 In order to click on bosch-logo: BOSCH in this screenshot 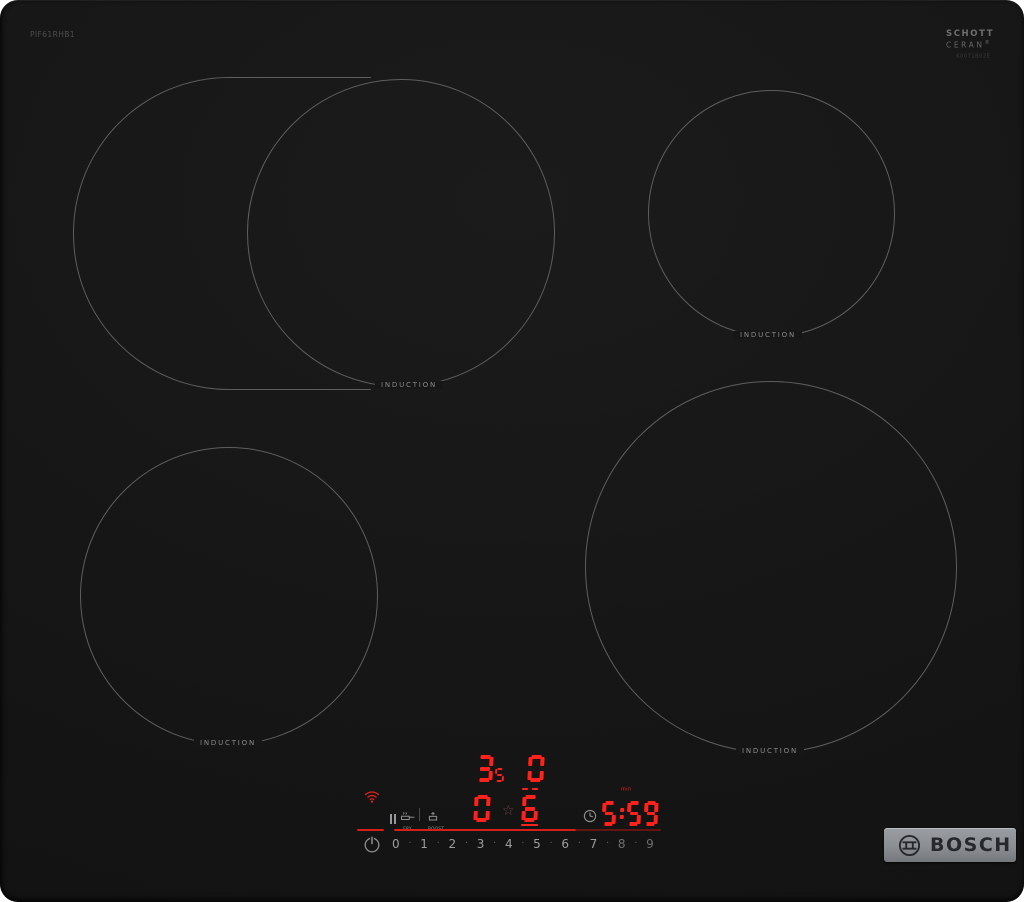, I will do `click(950, 845)`.